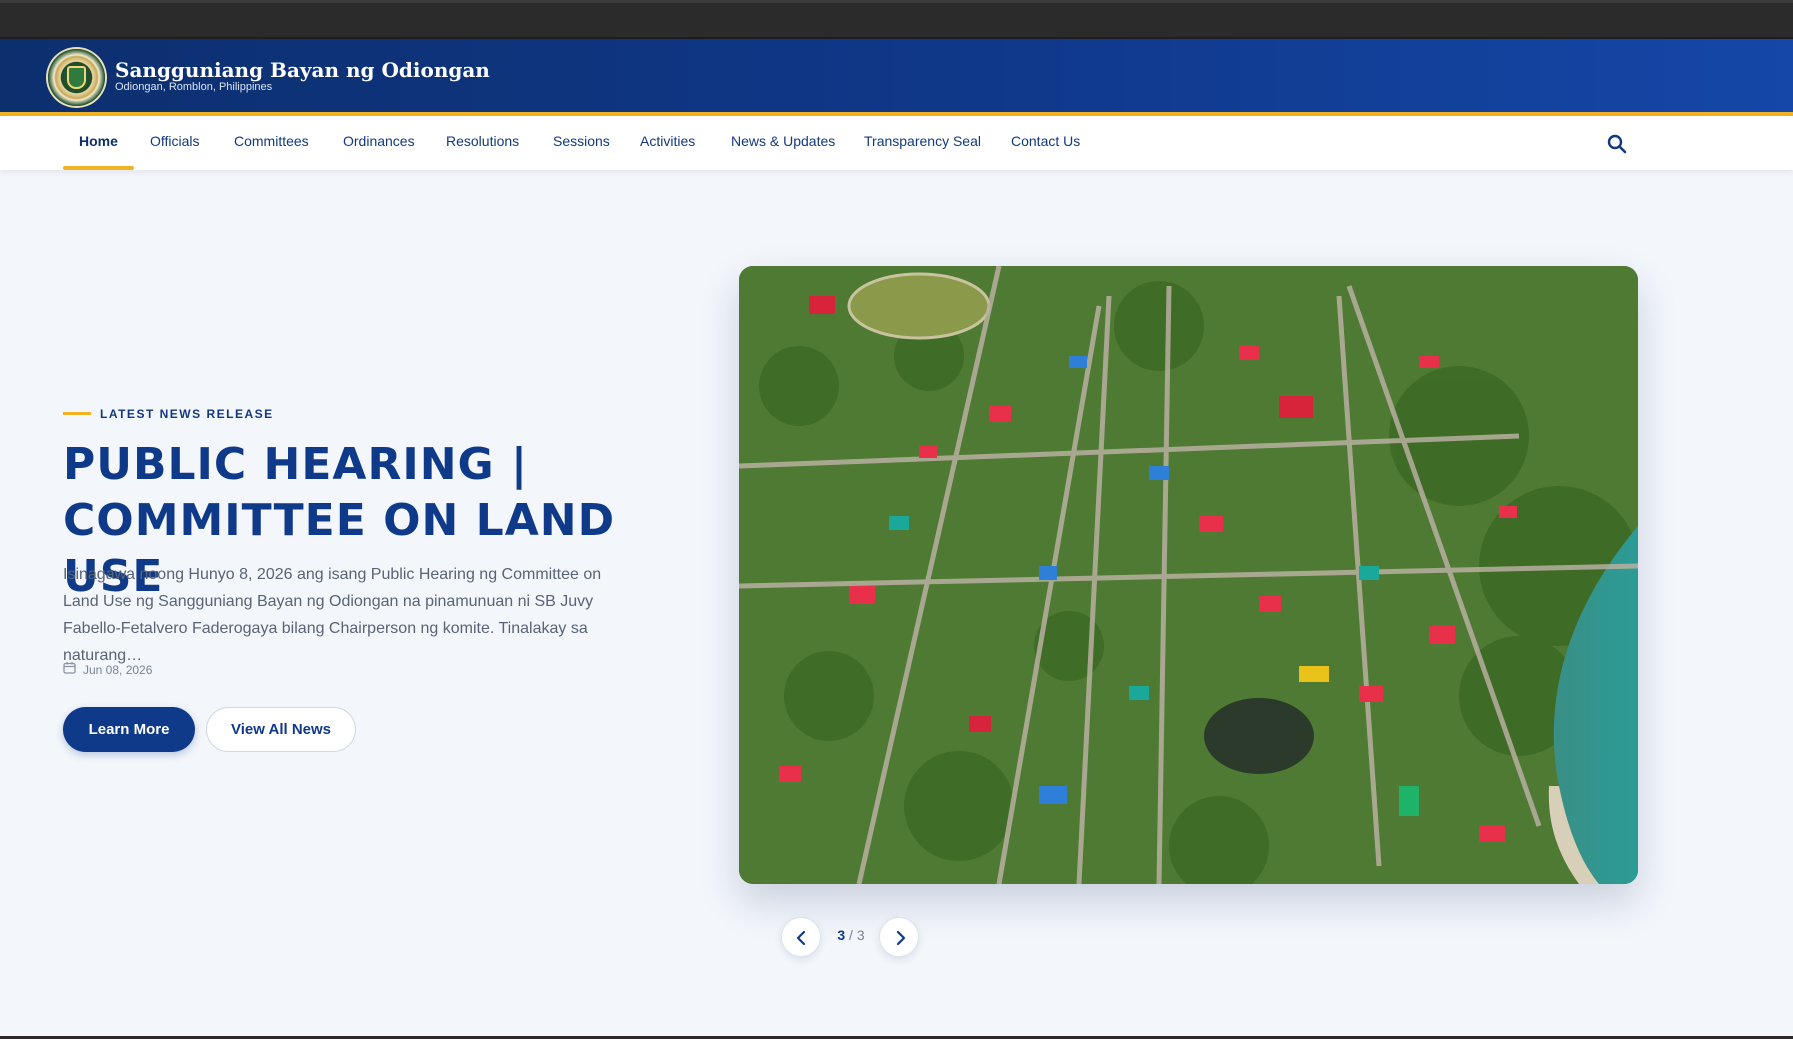 Image resolution: width=1793 pixels, height=1039 pixels. What do you see at coordinates (98, 168) in the screenshot?
I see `active-nav-indicator` at bounding box center [98, 168].